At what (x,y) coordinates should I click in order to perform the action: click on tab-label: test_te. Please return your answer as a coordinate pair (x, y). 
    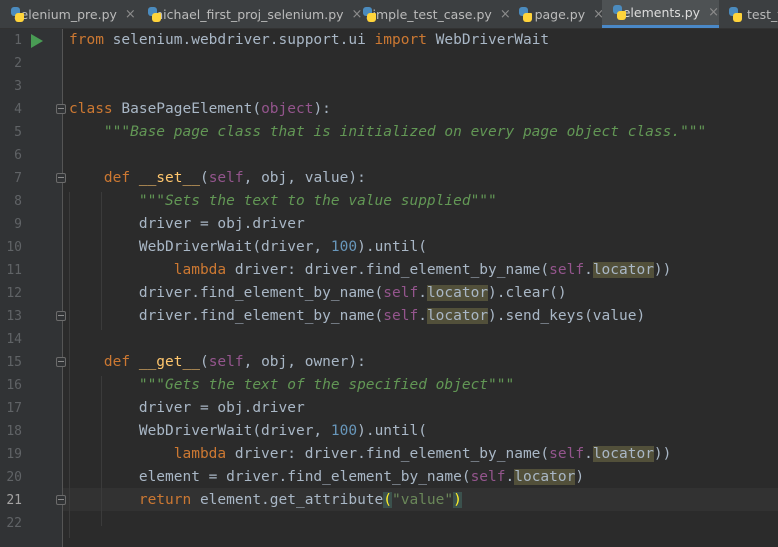
    Looking at the image, I should click on (762, 14).